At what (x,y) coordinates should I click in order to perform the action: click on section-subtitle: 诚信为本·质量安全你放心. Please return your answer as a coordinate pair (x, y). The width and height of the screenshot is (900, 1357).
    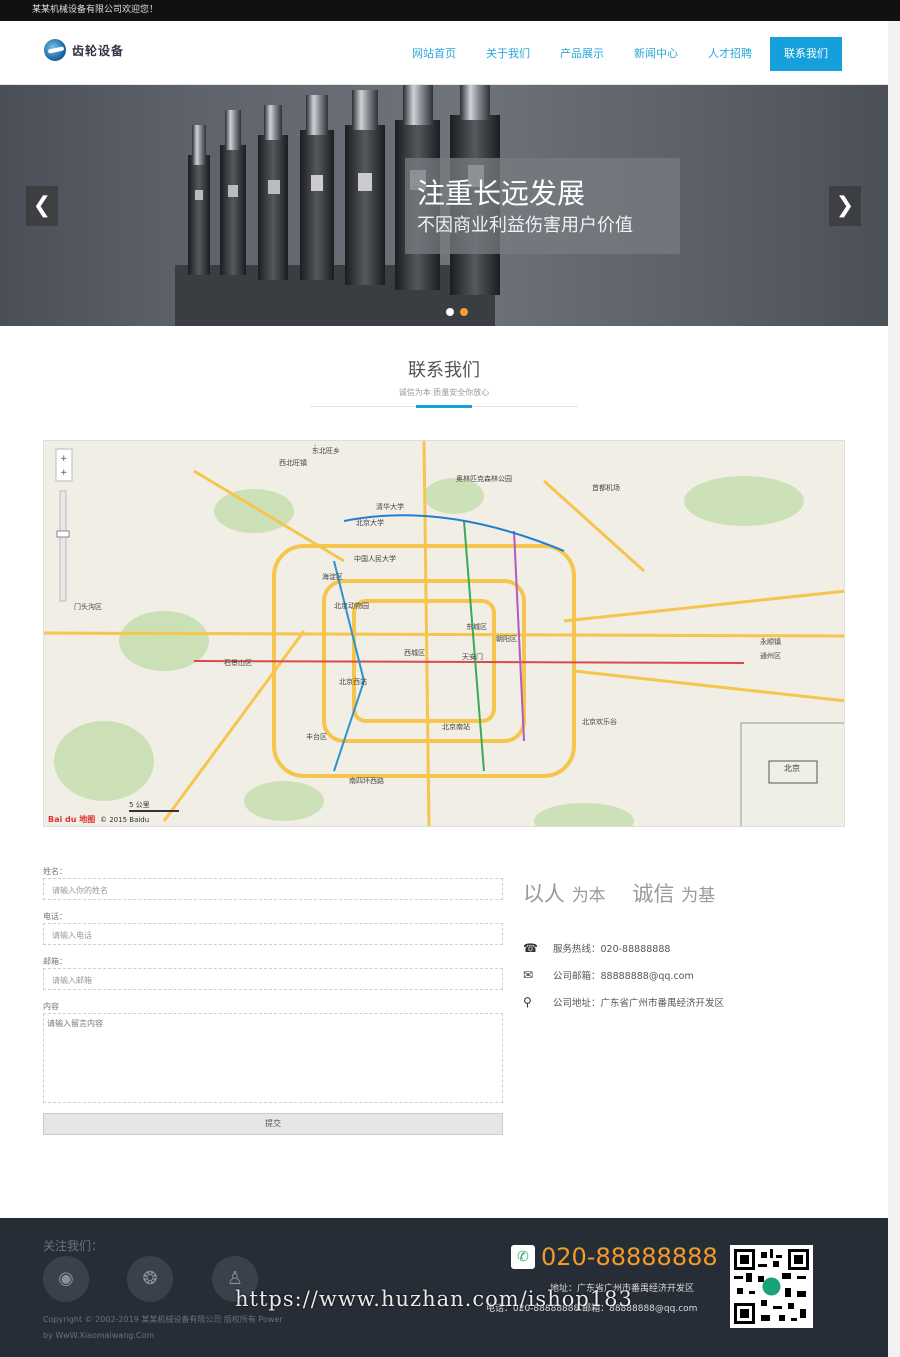
    Looking at the image, I should click on (444, 392).